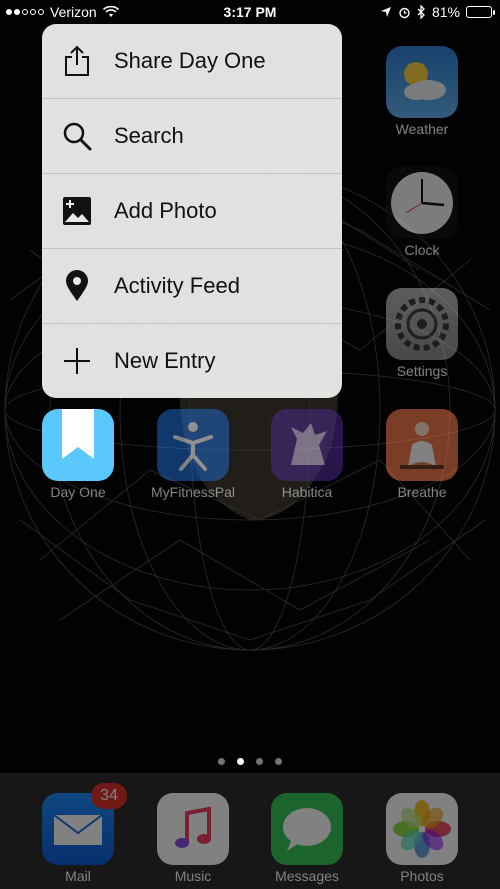 Image resolution: width=500 pixels, height=889 pixels. What do you see at coordinates (77, 136) in the screenshot?
I see `search-icon` at bounding box center [77, 136].